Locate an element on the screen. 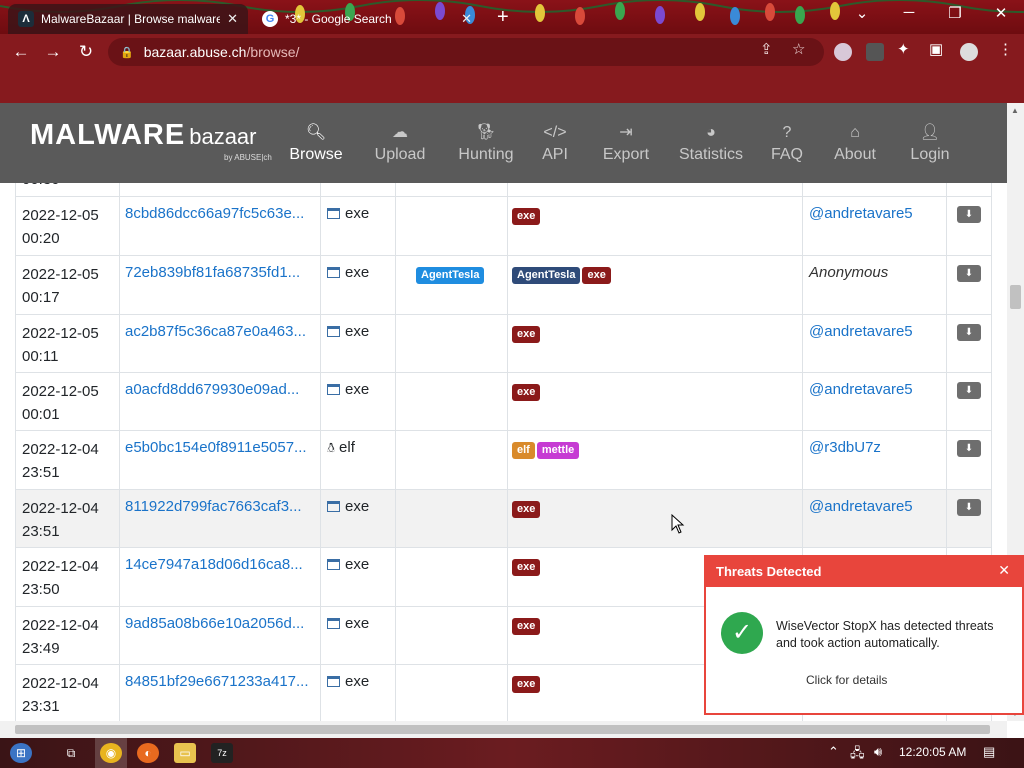 This screenshot has height=768, width=1024. new-tab-button: + is located at coordinates (503, 17).